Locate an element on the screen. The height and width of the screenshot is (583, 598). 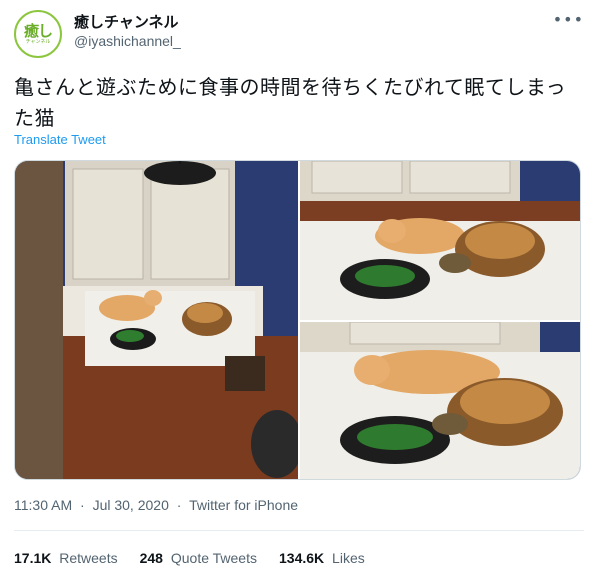
likes-count: 134.6K is located at coordinates (302, 558).